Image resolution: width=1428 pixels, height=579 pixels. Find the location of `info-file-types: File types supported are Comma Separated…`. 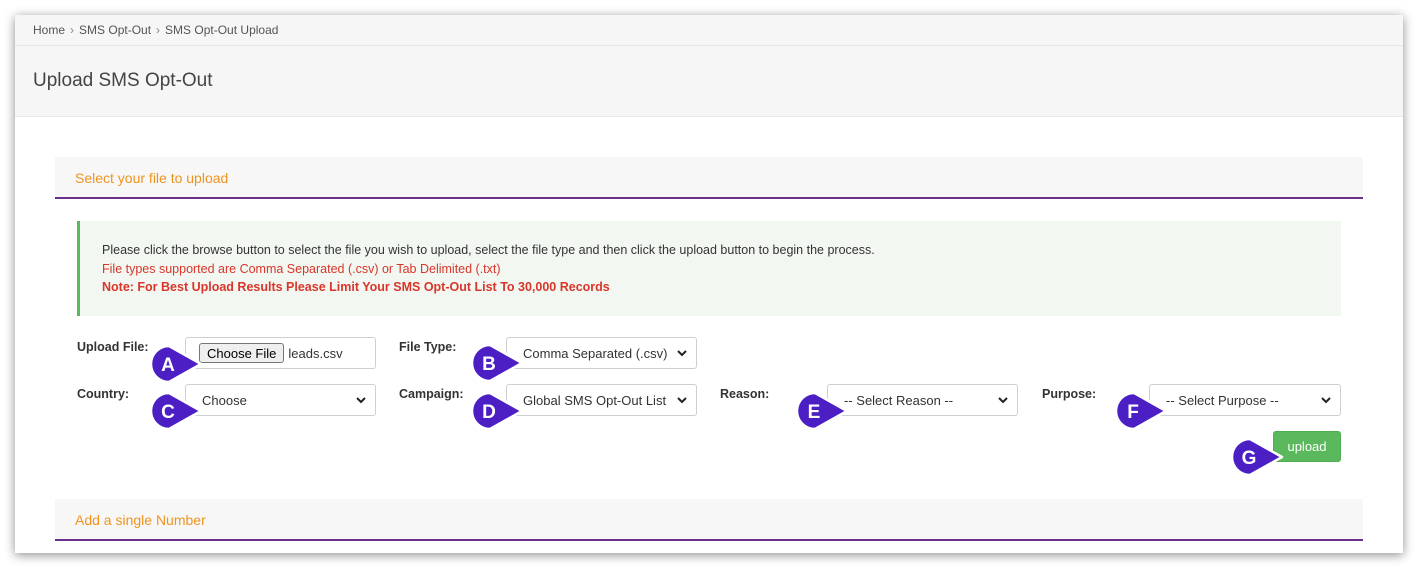

info-file-types: File types supported are Comma Separated… is located at coordinates (301, 269).